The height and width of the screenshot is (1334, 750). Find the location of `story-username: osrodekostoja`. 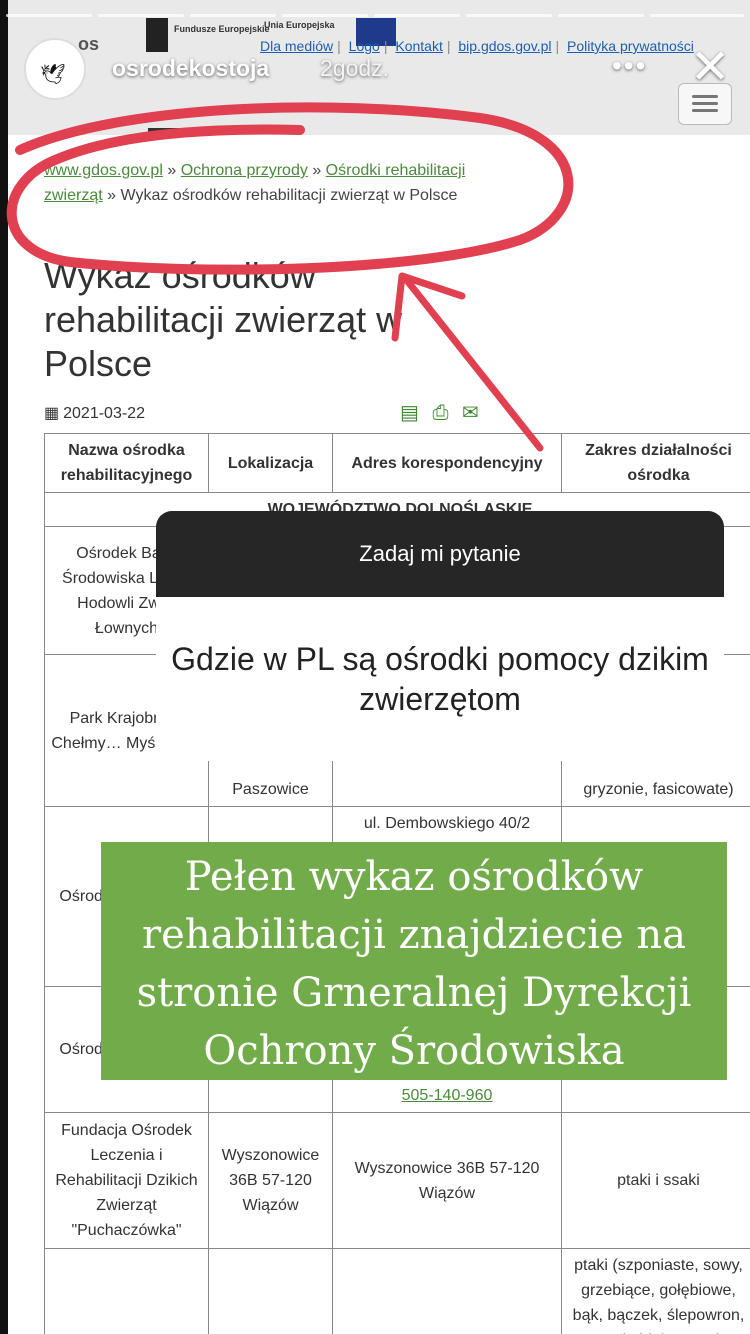

story-username: osrodekostoja is located at coordinates (190, 68).